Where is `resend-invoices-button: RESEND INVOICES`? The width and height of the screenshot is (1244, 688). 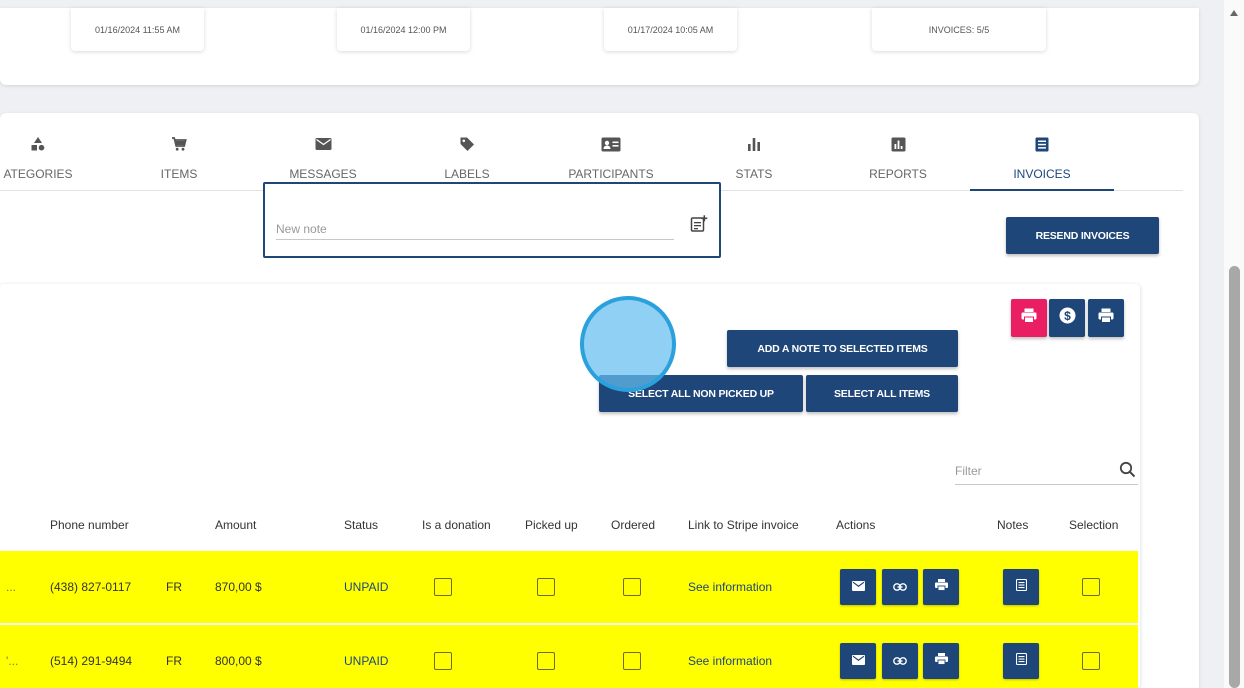 resend-invoices-button: RESEND INVOICES is located at coordinates (1082, 235).